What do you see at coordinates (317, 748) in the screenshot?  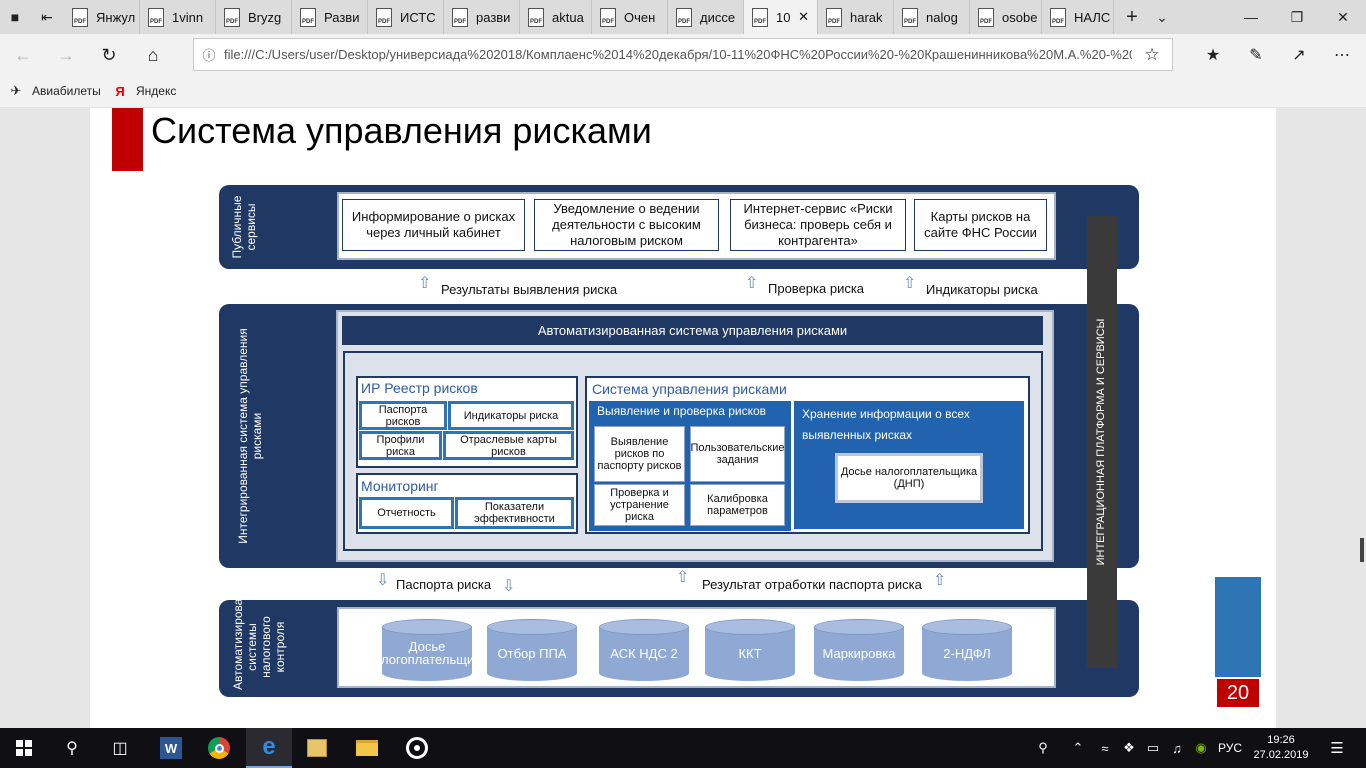 I see `file-manager-icon` at bounding box center [317, 748].